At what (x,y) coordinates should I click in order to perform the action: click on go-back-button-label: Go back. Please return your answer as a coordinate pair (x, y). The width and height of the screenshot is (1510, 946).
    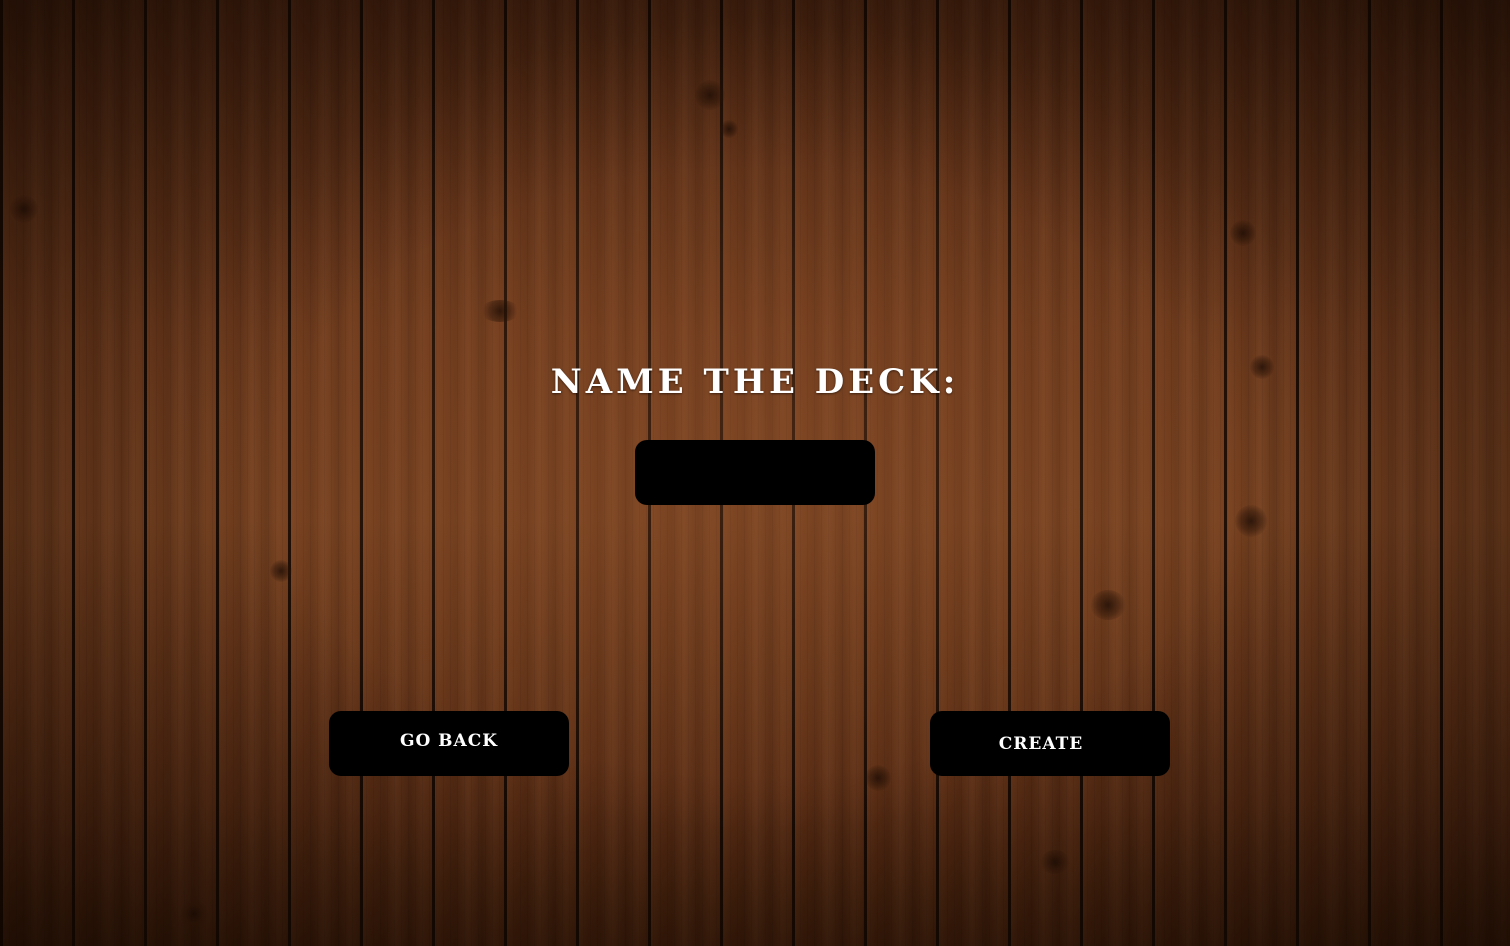
    Looking at the image, I should click on (449, 740).